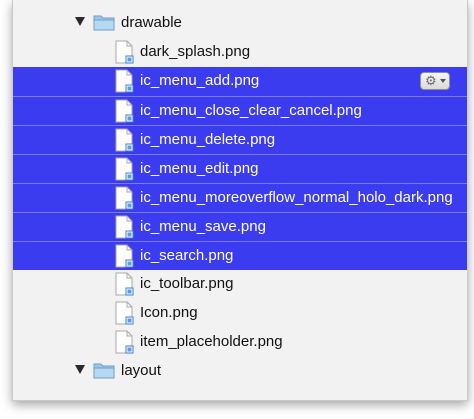 Image resolution: width=474 pixels, height=419 pixels. What do you see at coordinates (203, 226) in the screenshot?
I see `file-label: ic_menu_save.png` at bounding box center [203, 226].